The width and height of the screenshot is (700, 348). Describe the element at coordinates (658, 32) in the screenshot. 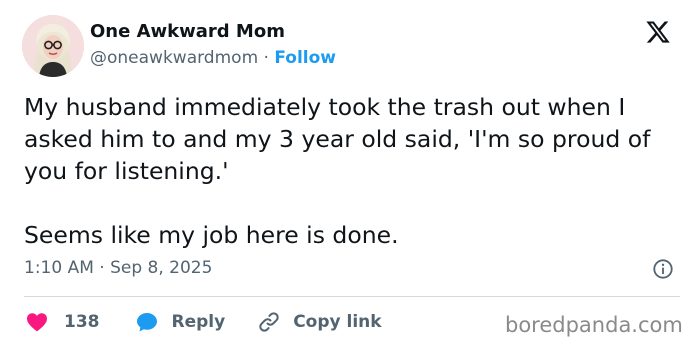

I see `x-logo-icon` at that location.